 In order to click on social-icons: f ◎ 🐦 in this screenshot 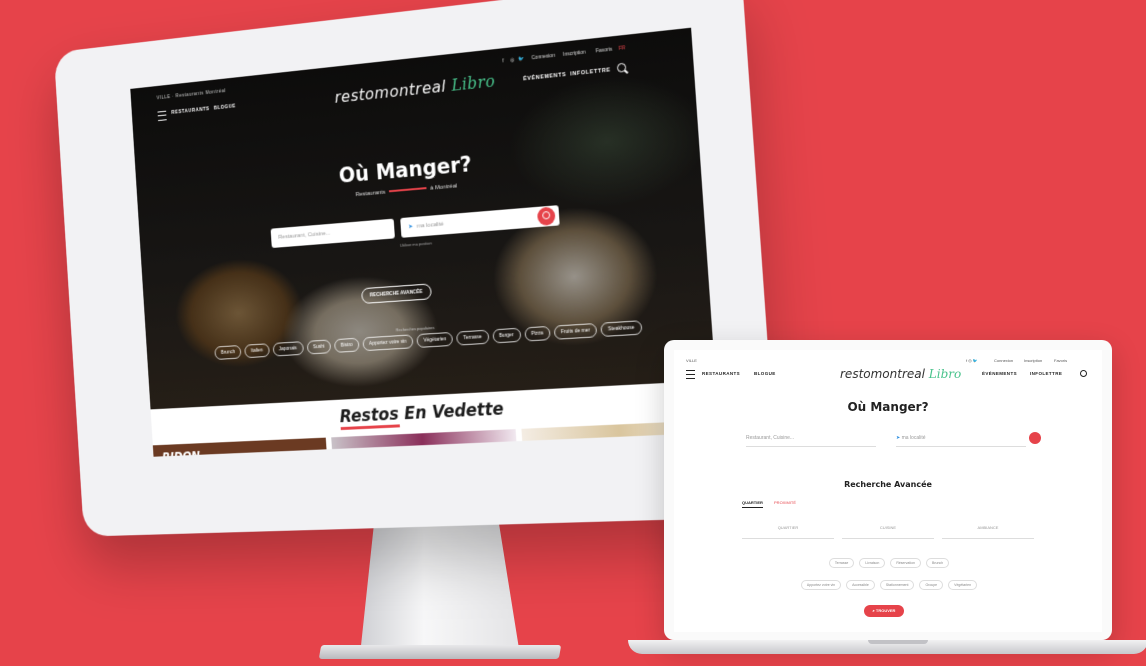, I will do `click(972, 360)`.